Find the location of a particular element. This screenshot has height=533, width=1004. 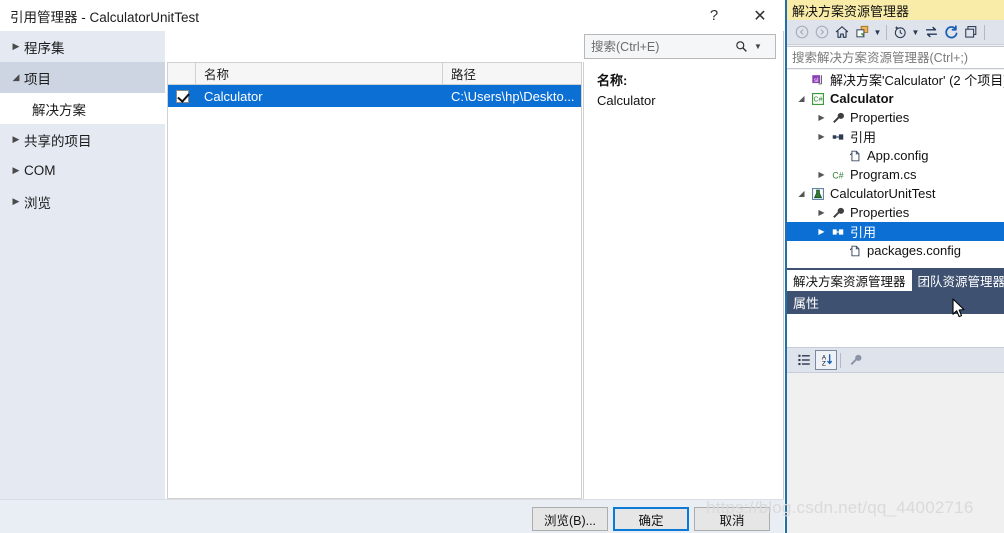

svg-text: C# is located at coordinates (837, 175).